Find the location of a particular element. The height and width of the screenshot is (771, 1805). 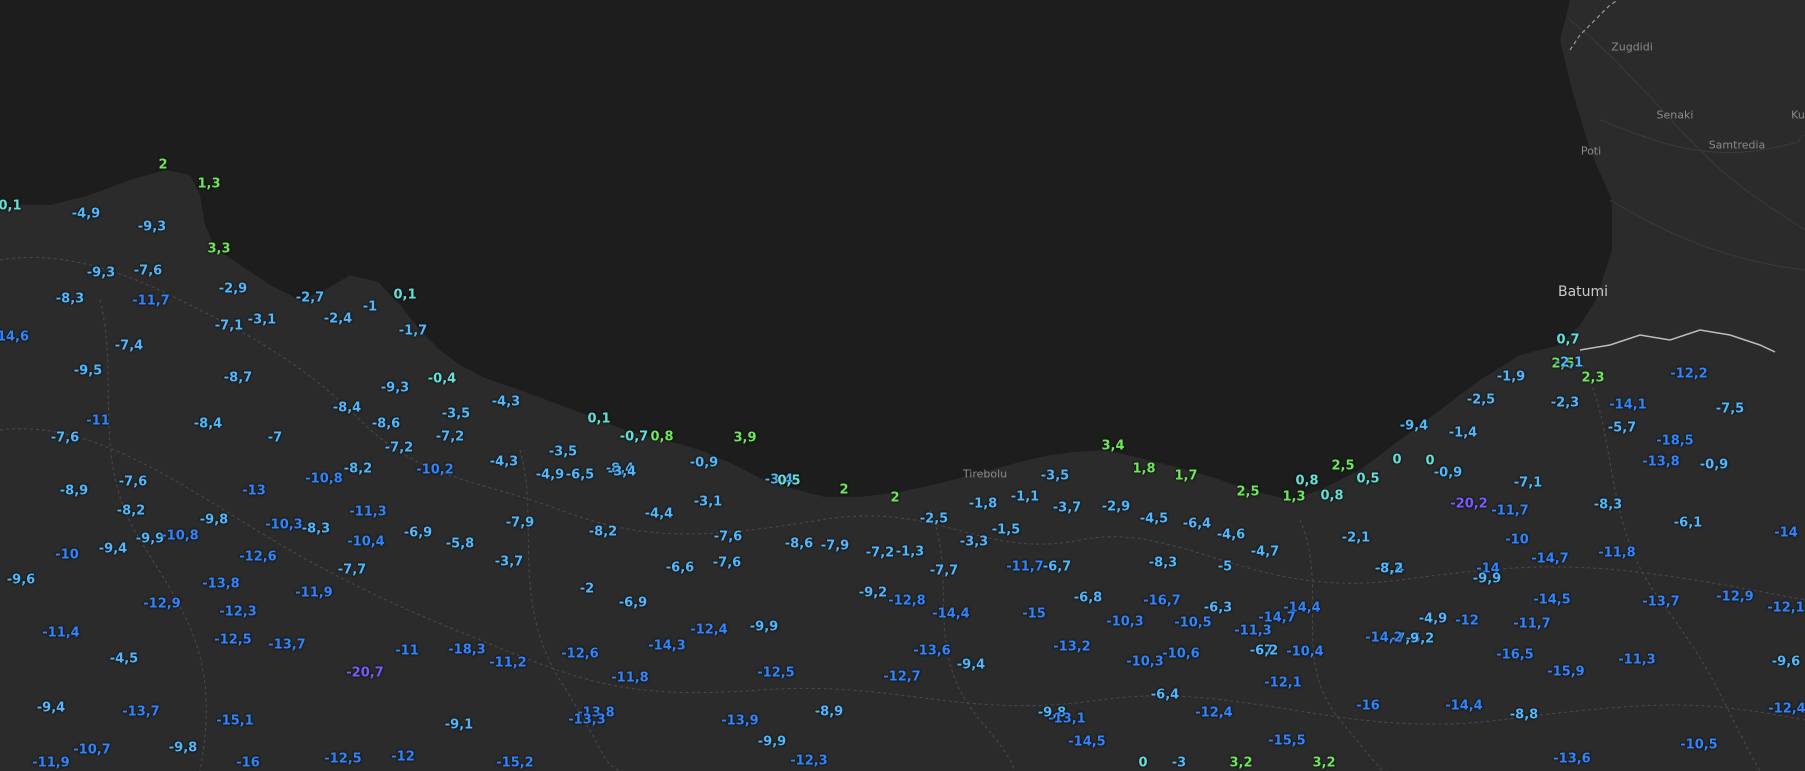

temperature-reading: -8,4 is located at coordinates (347, 408).